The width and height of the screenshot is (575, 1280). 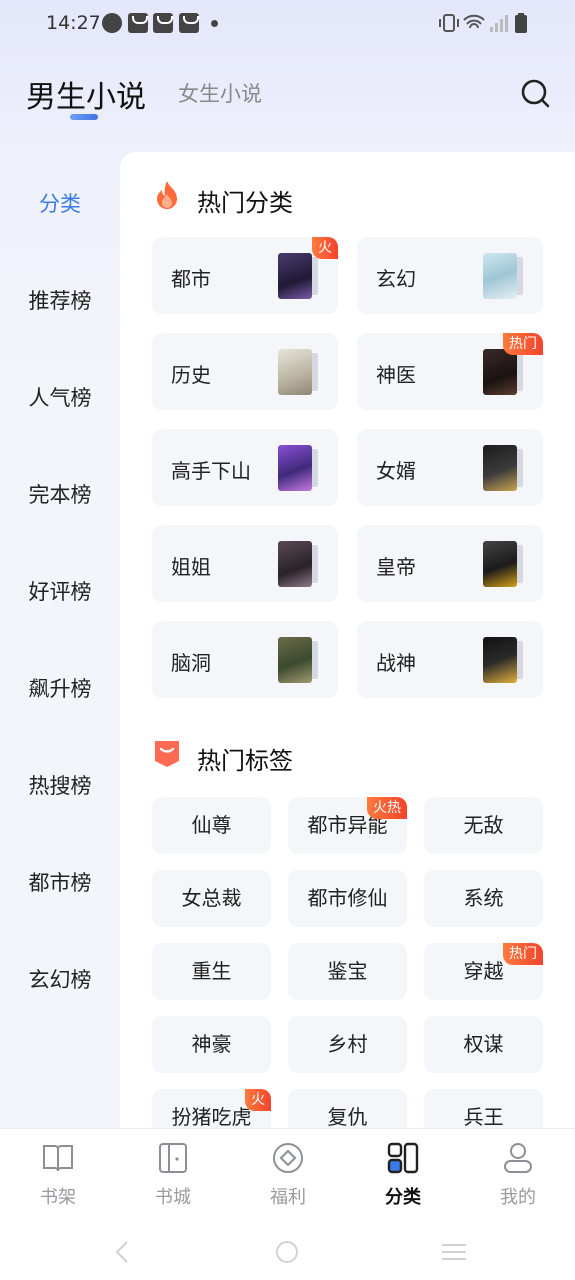 I want to click on nav-welfare: 福利, so click(x=288, y=1181).